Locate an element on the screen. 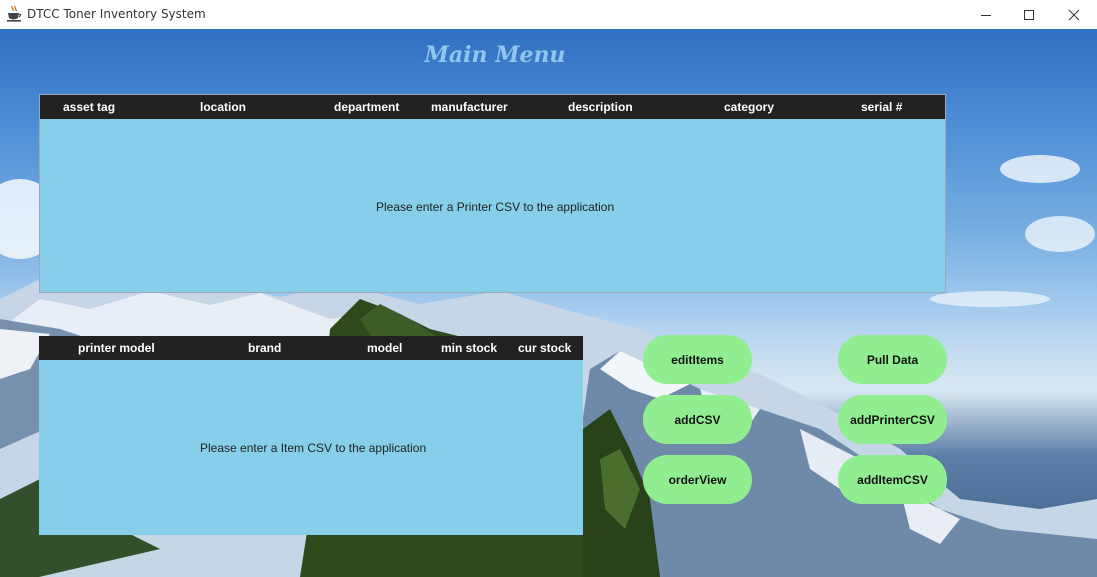 The image size is (1097, 577). order-view-button: orderView is located at coordinates (697, 479).